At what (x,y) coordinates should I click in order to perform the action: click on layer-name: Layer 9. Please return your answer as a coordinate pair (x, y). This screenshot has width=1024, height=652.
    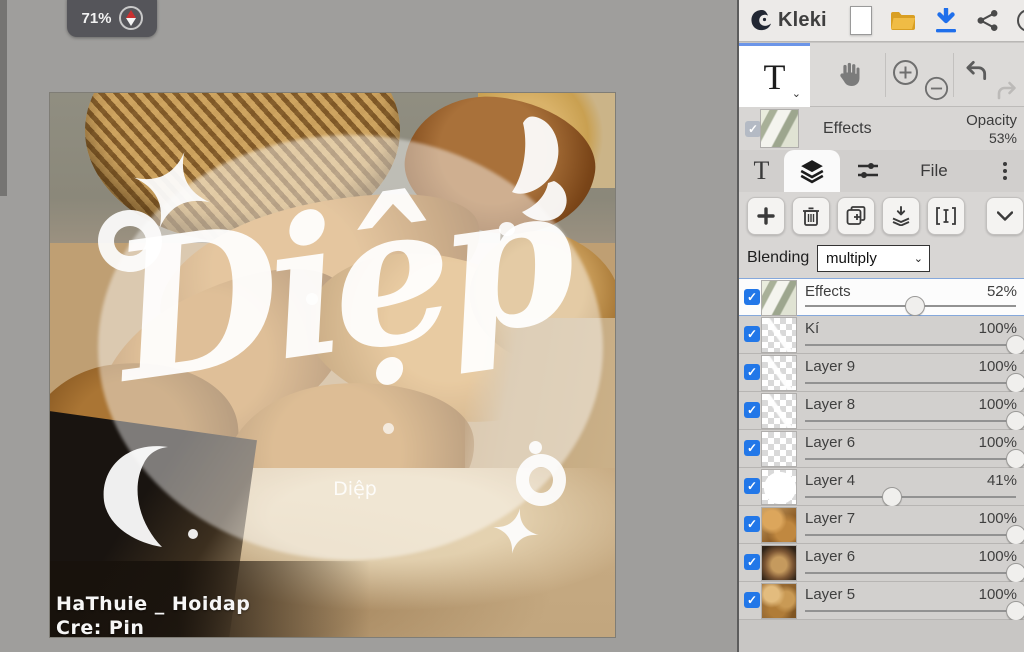
    Looking at the image, I should click on (830, 366).